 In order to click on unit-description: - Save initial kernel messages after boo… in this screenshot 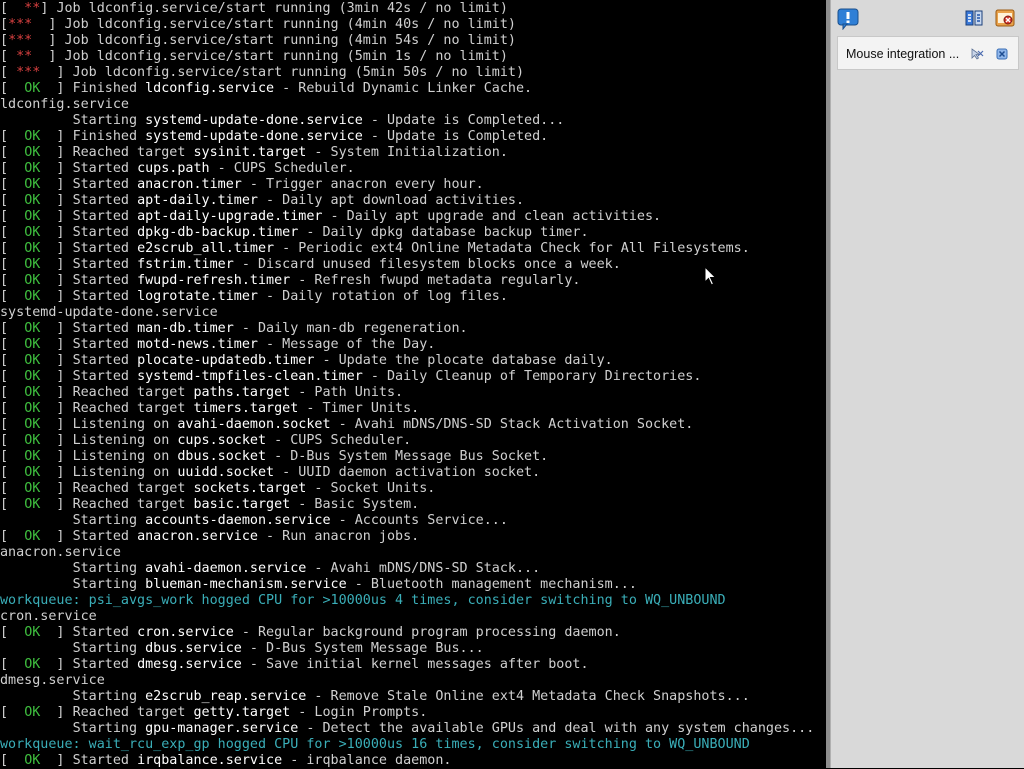, I will do `click(415, 664)`.